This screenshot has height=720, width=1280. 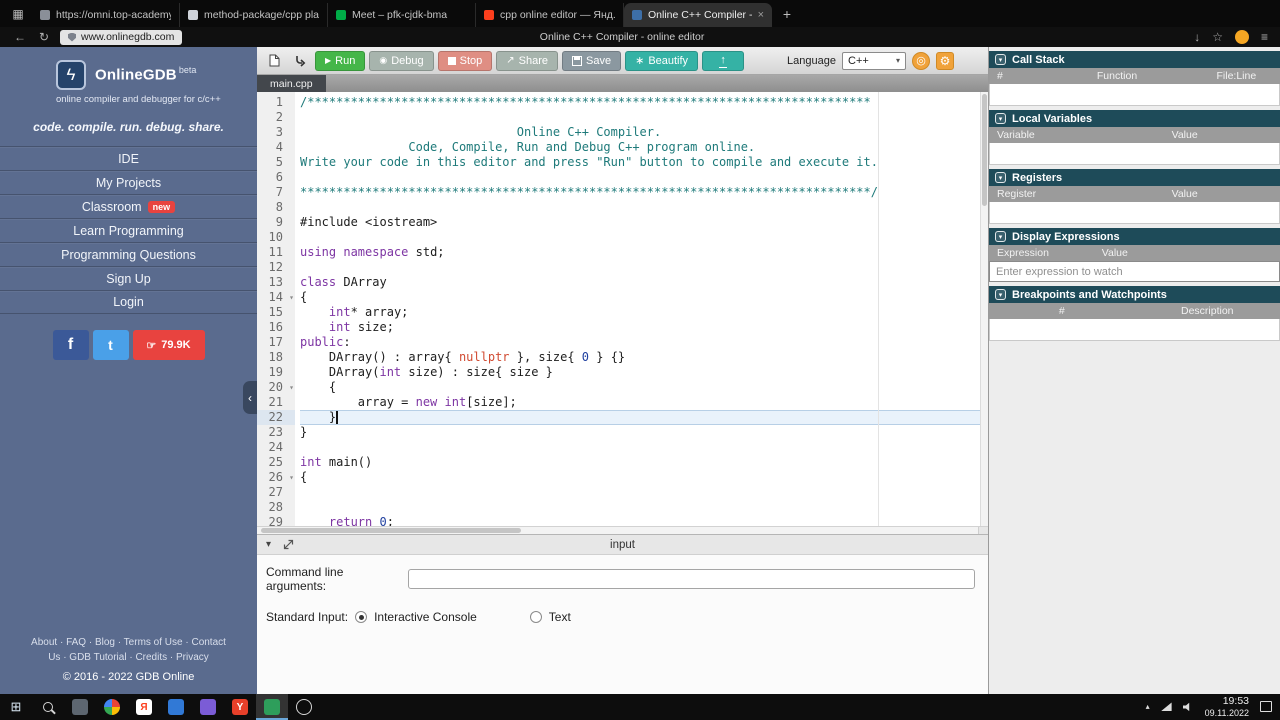 I want to click on taskbar-app-active, so click(x=272, y=707).